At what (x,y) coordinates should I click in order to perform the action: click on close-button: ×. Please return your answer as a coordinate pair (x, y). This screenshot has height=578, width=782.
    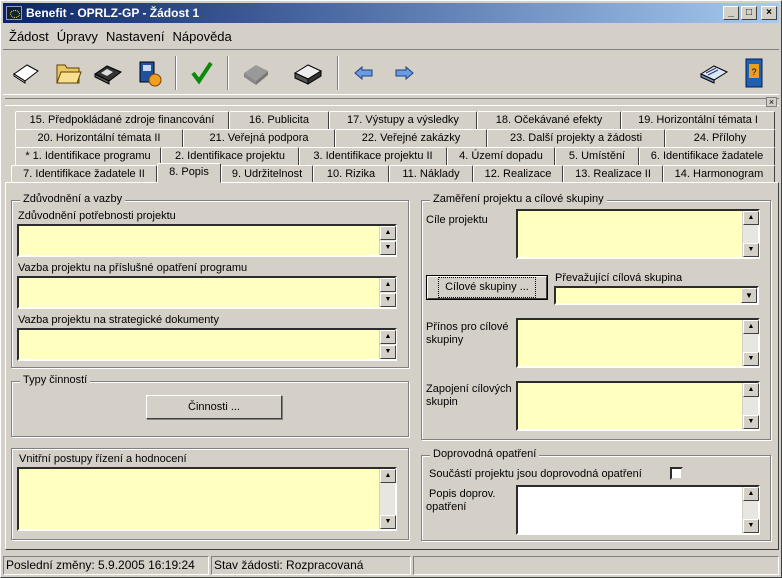
    Looking at the image, I should click on (769, 13).